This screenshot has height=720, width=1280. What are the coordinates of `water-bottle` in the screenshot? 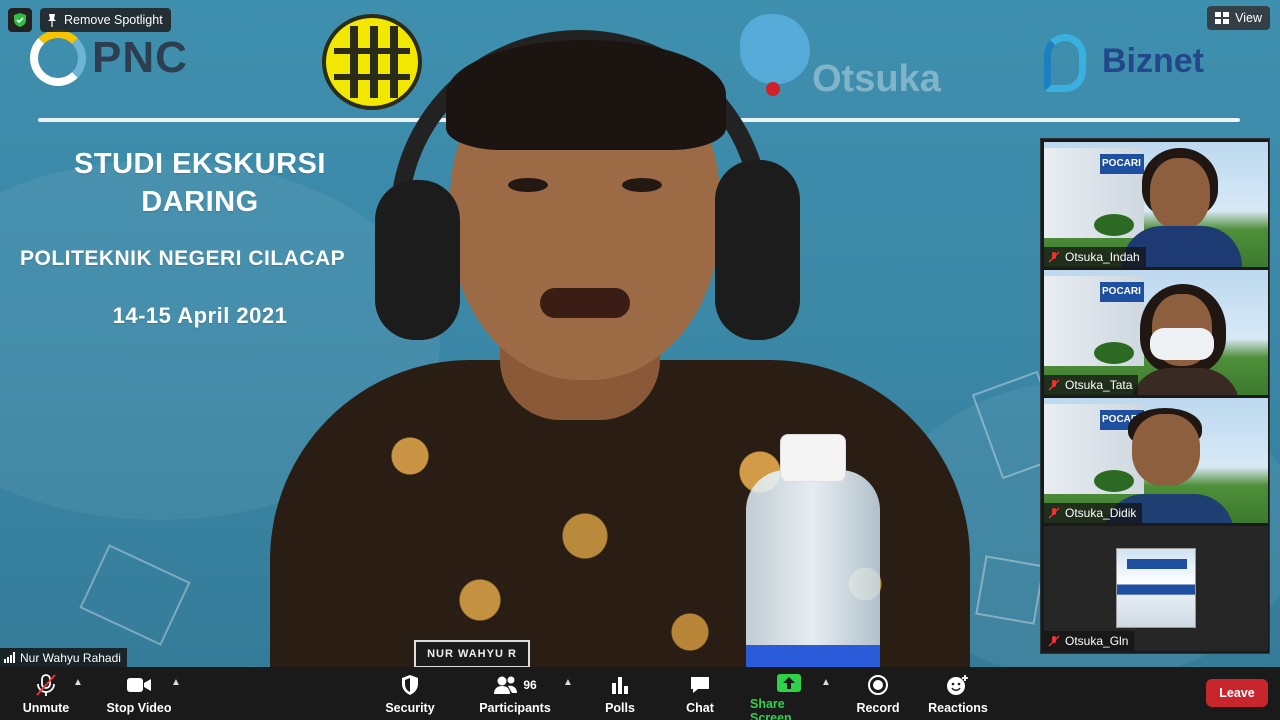 It's located at (813, 568).